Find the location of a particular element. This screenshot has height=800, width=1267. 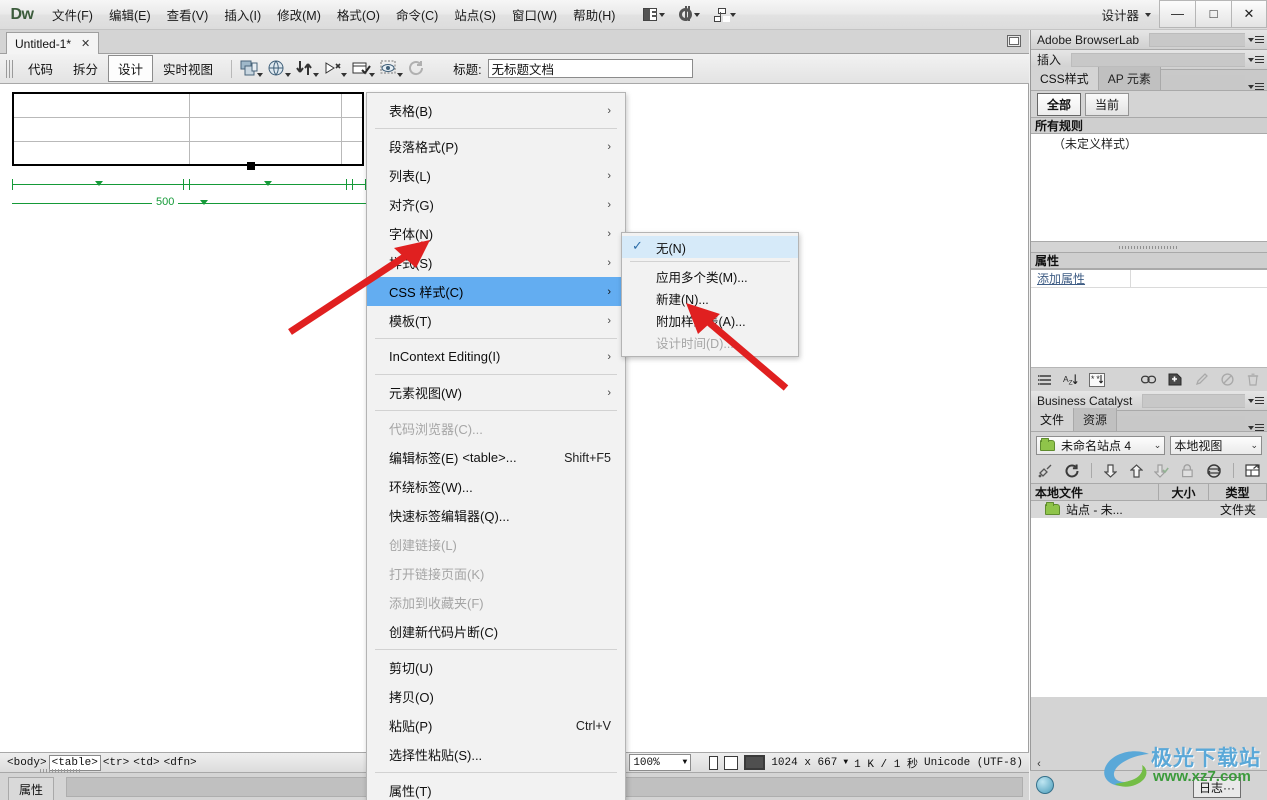

view-button-code: 代码 is located at coordinates (40, 68).